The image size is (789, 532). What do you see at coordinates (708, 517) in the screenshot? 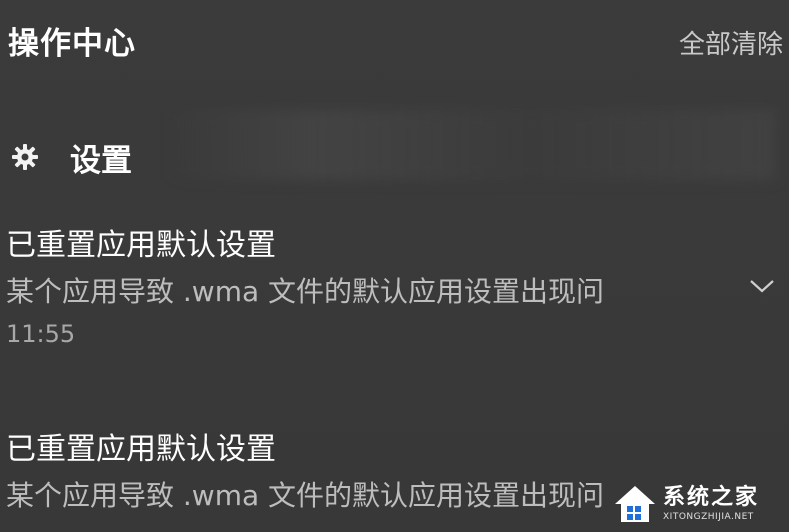
I see `watermark-url: XITONGZHIJIA.NET` at bounding box center [708, 517].